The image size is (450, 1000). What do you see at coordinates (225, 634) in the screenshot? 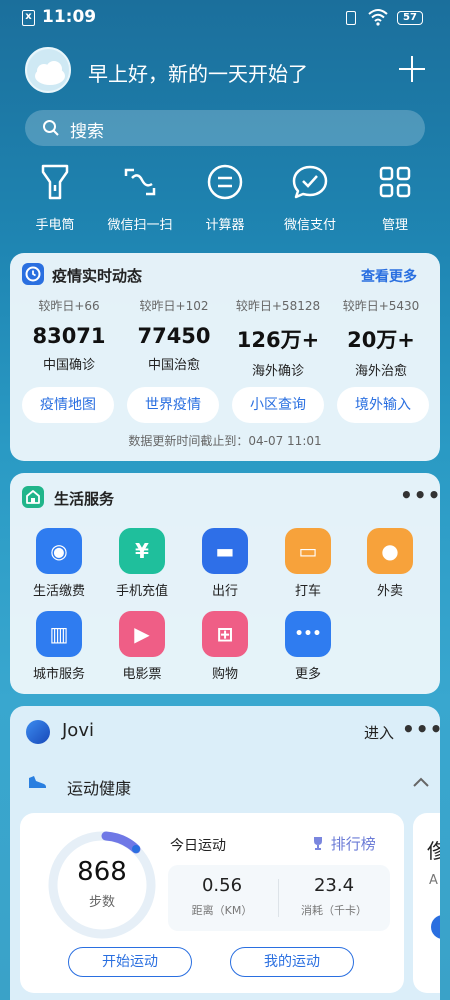
I see `cart-icon: ⊞` at bounding box center [225, 634].